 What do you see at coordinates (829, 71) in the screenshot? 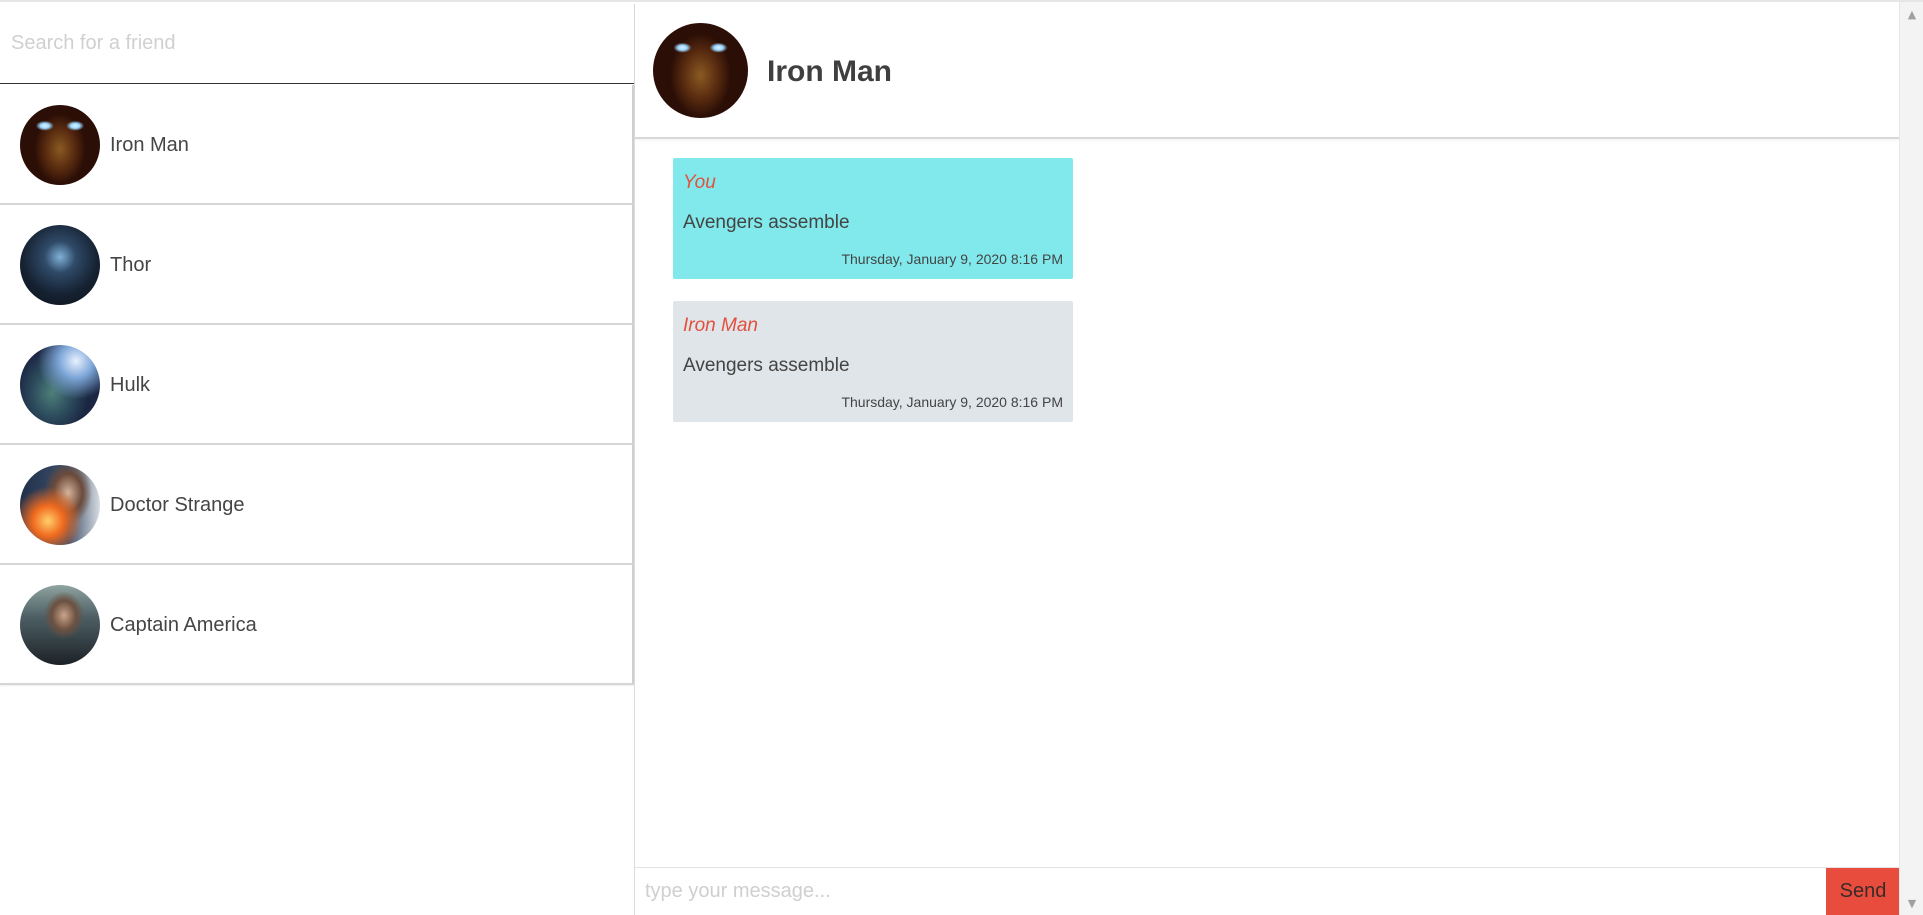
I see `chat-title: Iron Man` at bounding box center [829, 71].